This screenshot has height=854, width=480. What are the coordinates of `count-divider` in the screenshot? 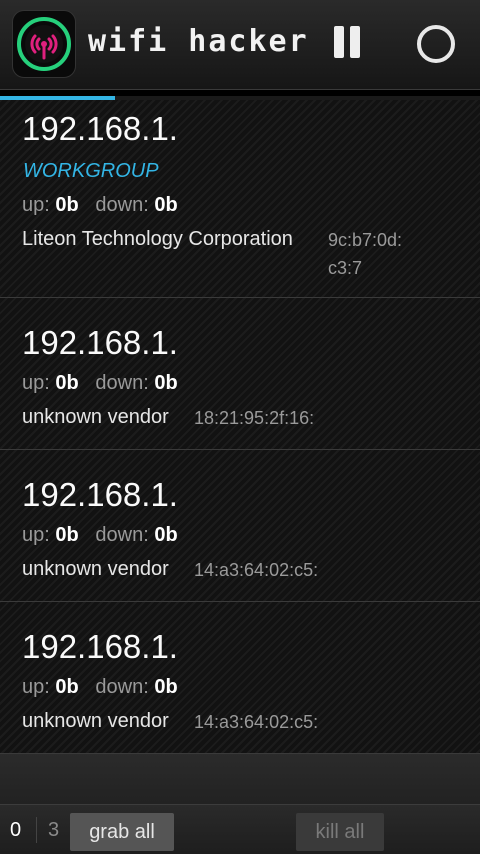 It's located at (36, 830).